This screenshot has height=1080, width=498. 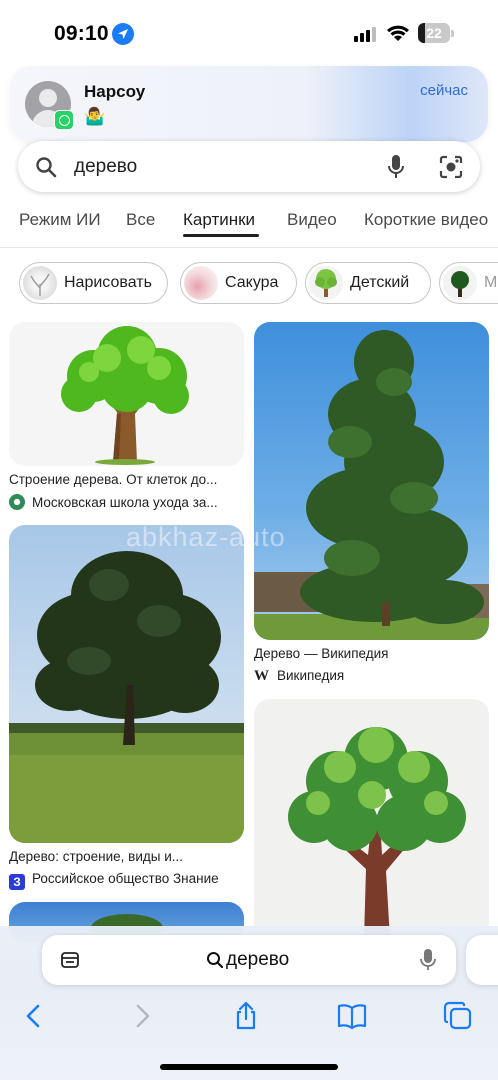 I want to click on tabs-icon, so click(x=458, y=1016).